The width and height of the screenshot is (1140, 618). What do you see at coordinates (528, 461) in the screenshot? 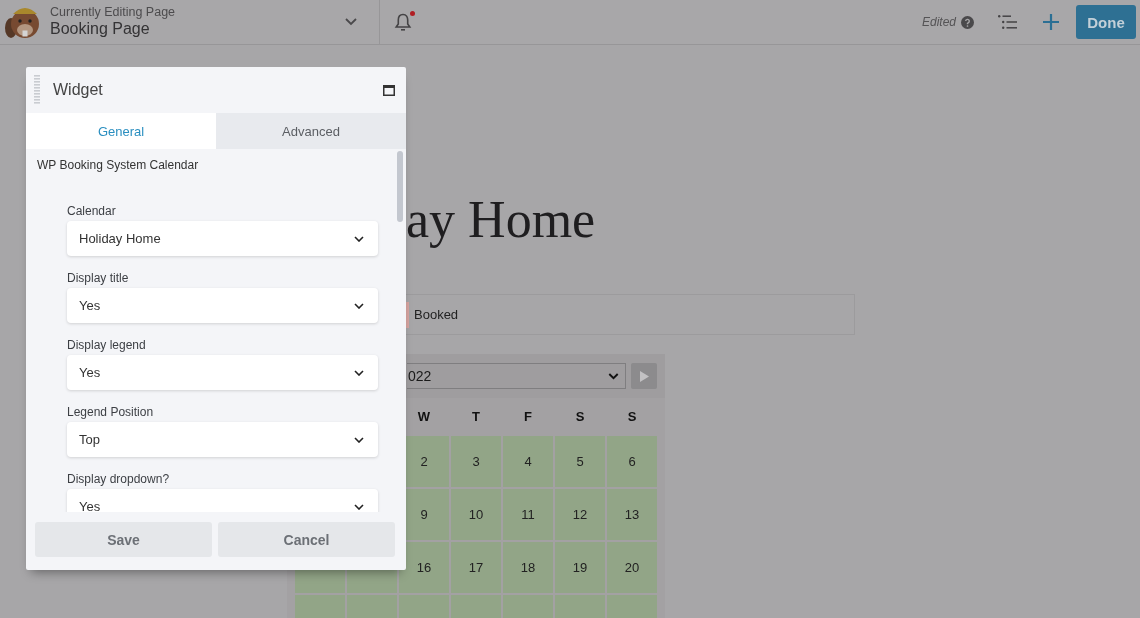
I see `day-number: 4` at bounding box center [528, 461].